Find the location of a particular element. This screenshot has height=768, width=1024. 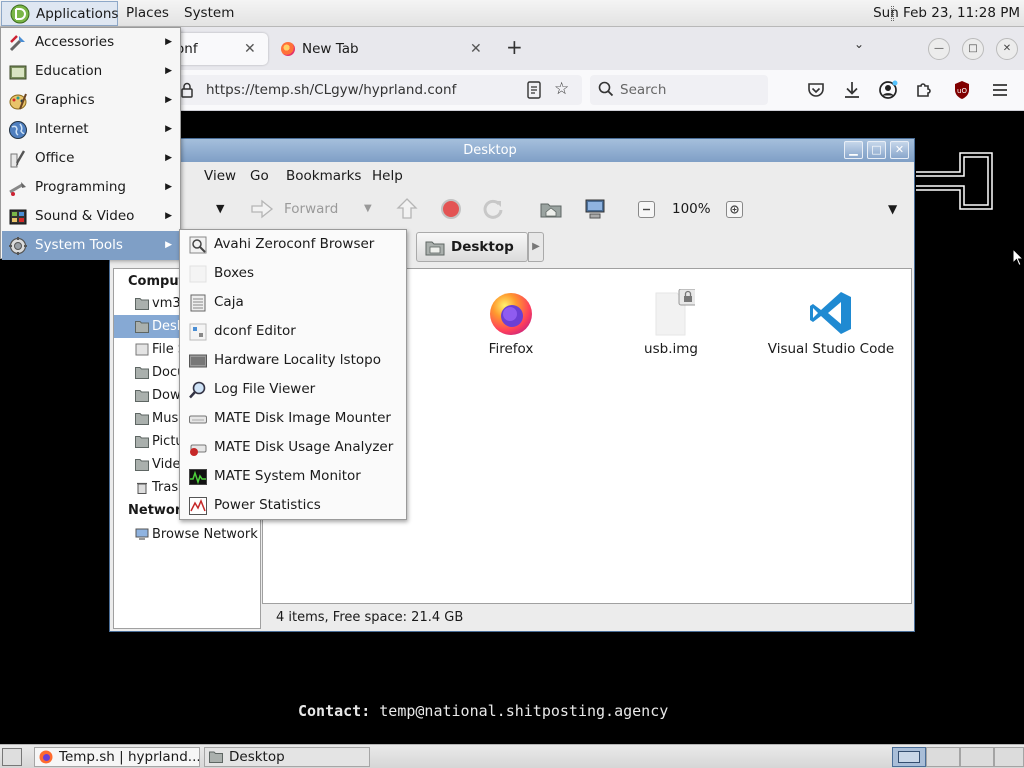

tab-label: New Tab is located at coordinates (330, 49).